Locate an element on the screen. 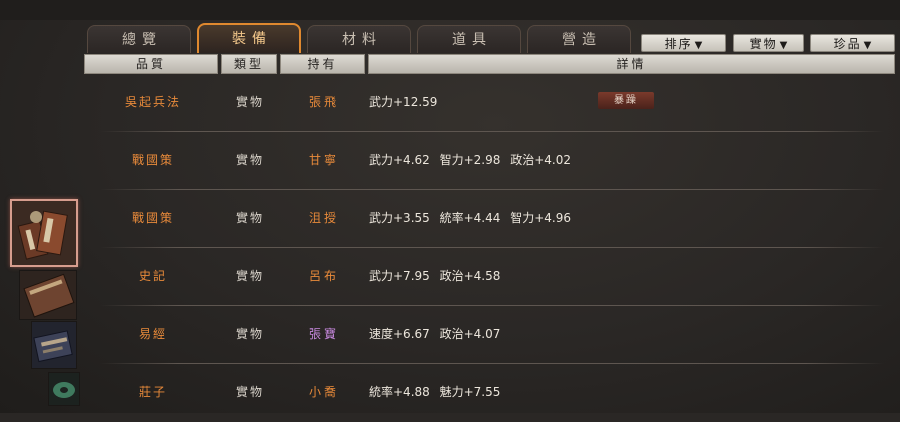 This screenshot has width=900, height=422. tab-materials: 材料 is located at coordinates (359, 39).